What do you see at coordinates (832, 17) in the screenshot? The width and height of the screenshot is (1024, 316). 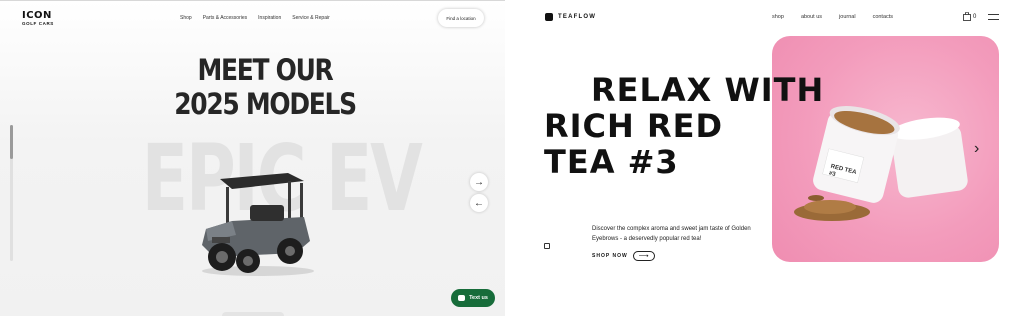 I see `main-nav: shop about us journal contacts` at bounding box center [832, 17].